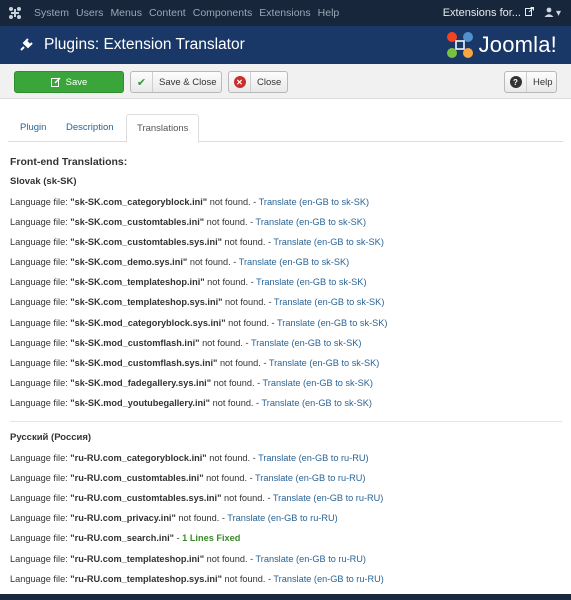  What do you see at coordinates (516, 82) in the screenshot?
I see `help-icon: ?` at bounding box center [516, 82].